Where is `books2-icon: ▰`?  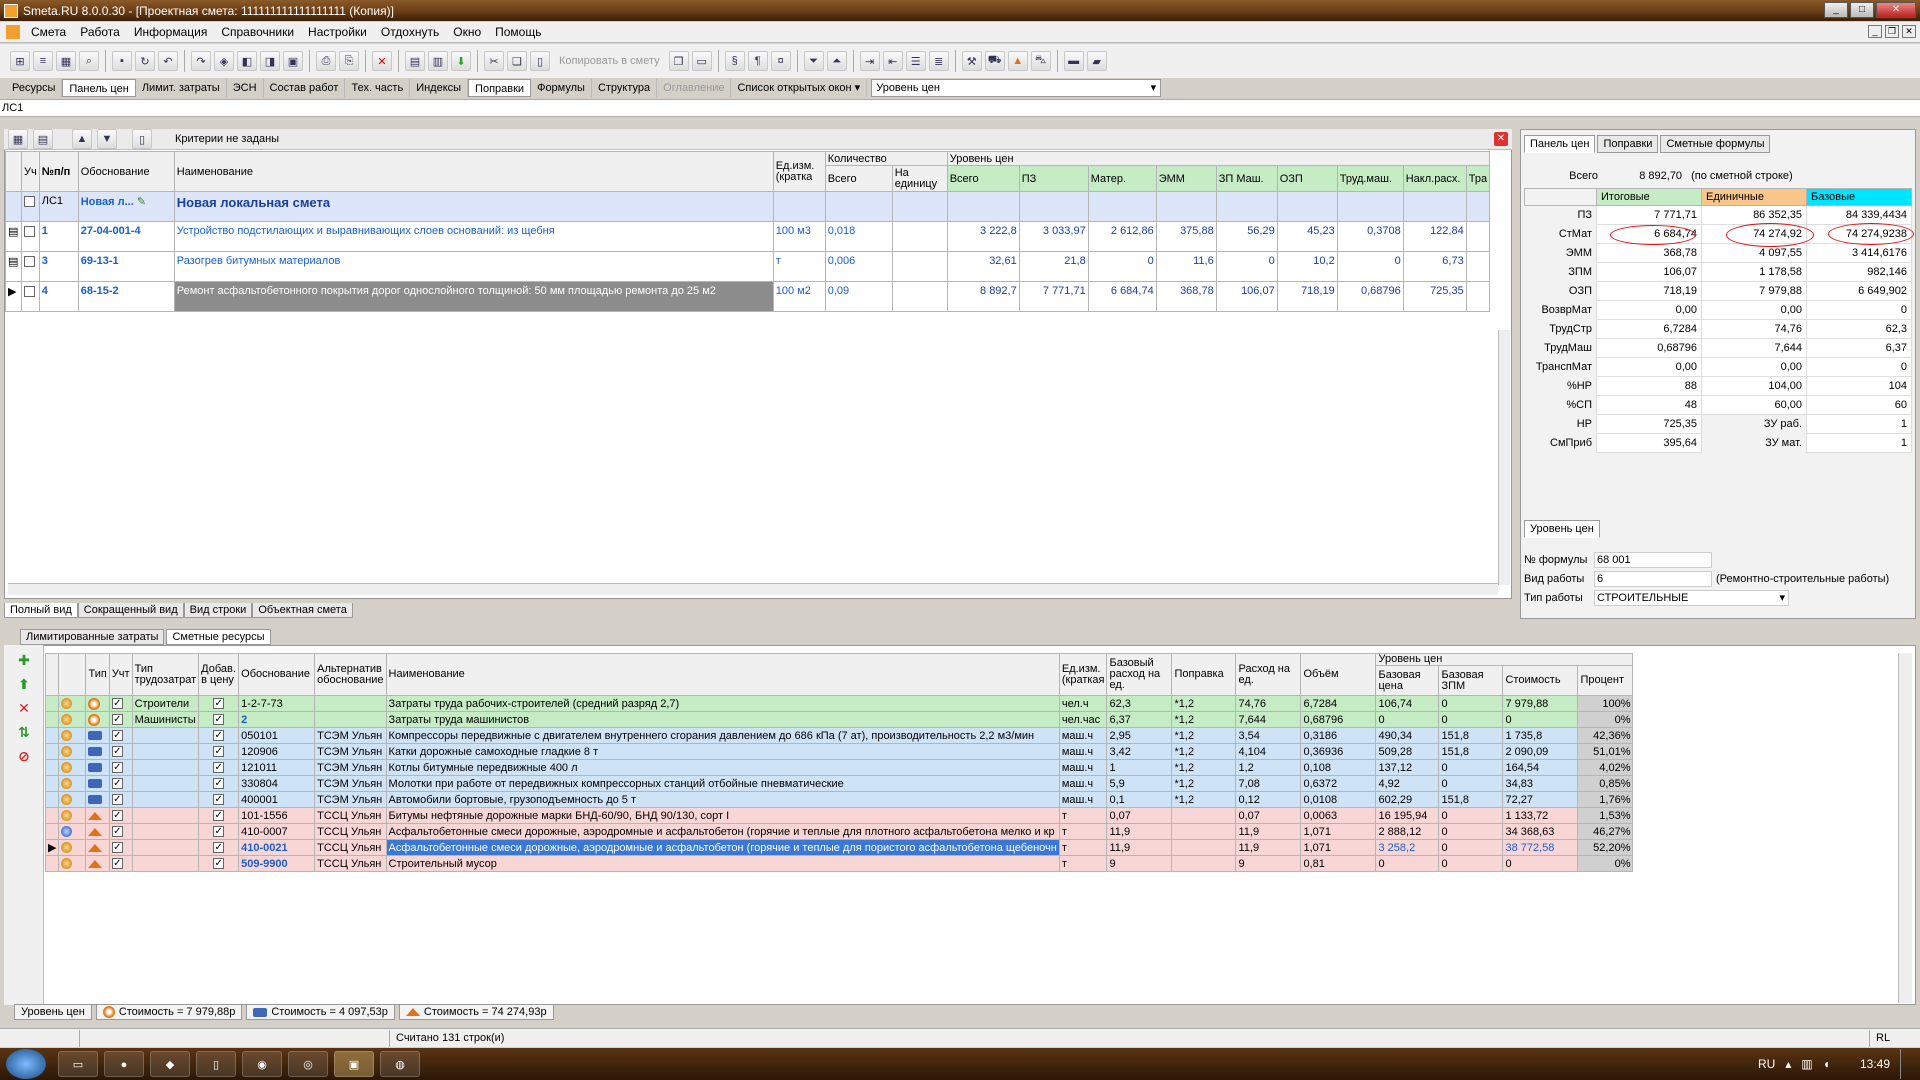
books2-icon: ▰ is located at coordinates (1096, 61).